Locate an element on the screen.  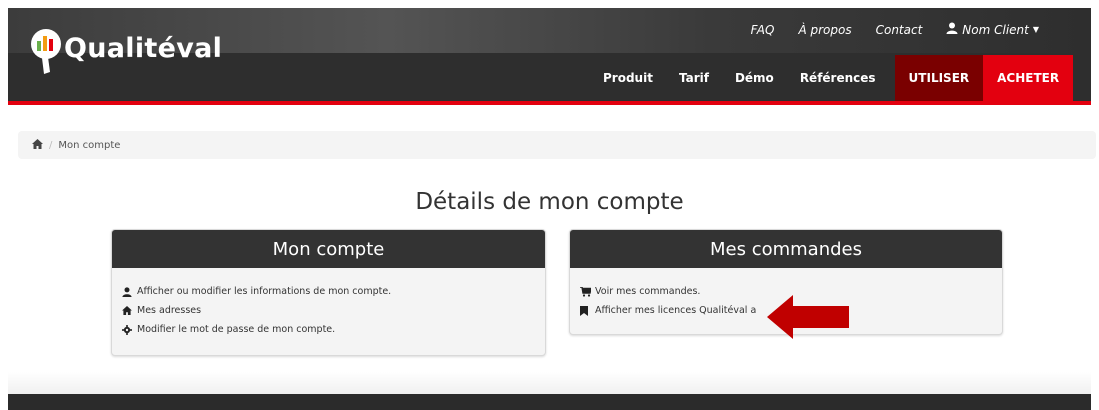
user-menu: Nom Client ▼ is located at coordinates (992, 29).